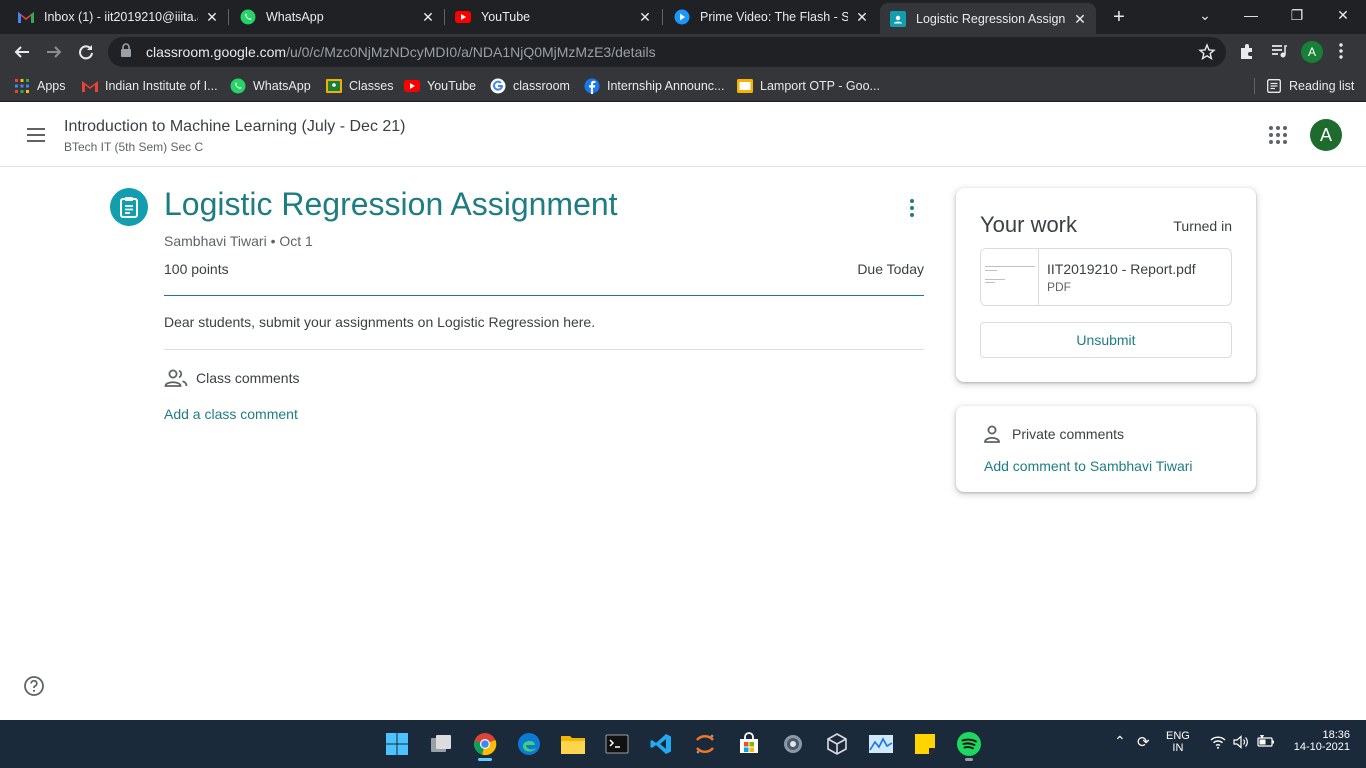 The height and width of the screenshot is (768, 1366). I want to click on taskbar-resource-monitor, so click(881, 744).